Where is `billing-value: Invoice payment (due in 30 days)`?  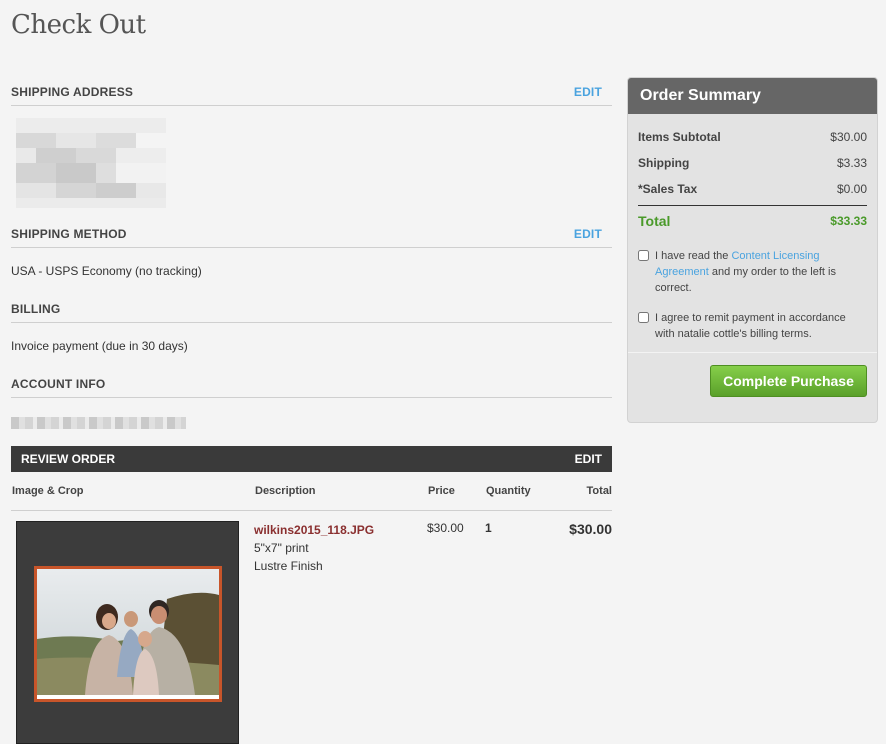 billing-value: Invoice payment (due in 30 days) is located at coordinates (99, 346).